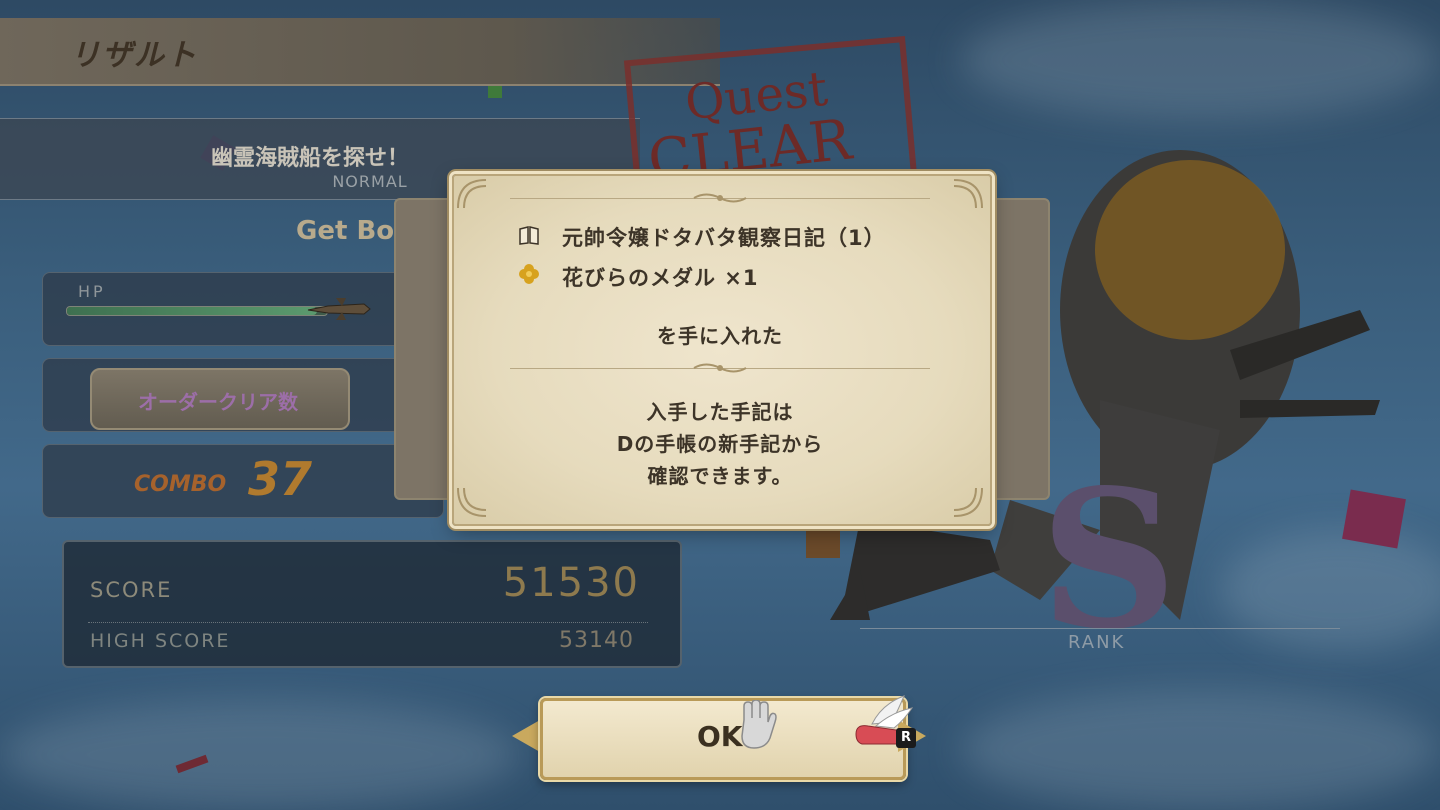  Describe the element at coordinates (529, 235) in the screenshot. I see `book-icon` at that location.